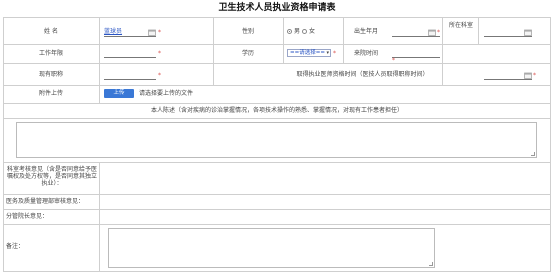  I want to click on years-underline, so click(130, 57).